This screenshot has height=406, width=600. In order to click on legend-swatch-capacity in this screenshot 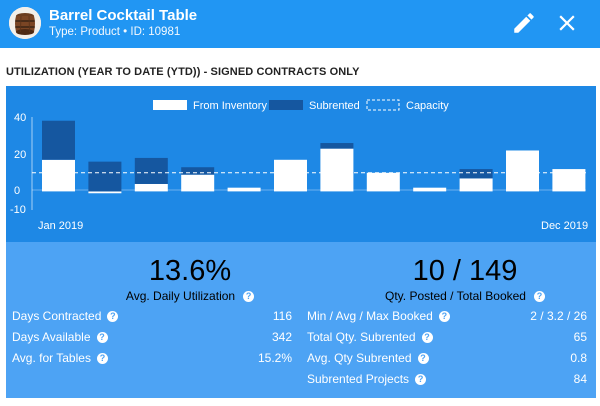, I will do `click(383, 105)`.